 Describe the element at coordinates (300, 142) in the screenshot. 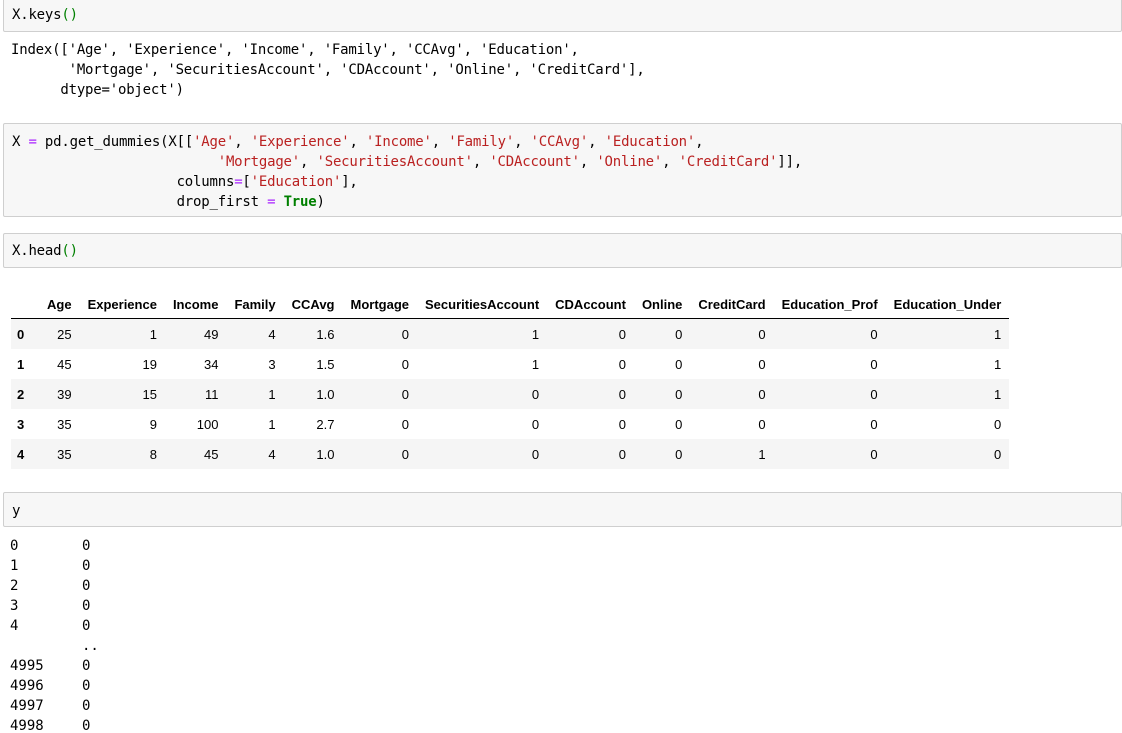

I see `code-string: 'Experience'` at that location.